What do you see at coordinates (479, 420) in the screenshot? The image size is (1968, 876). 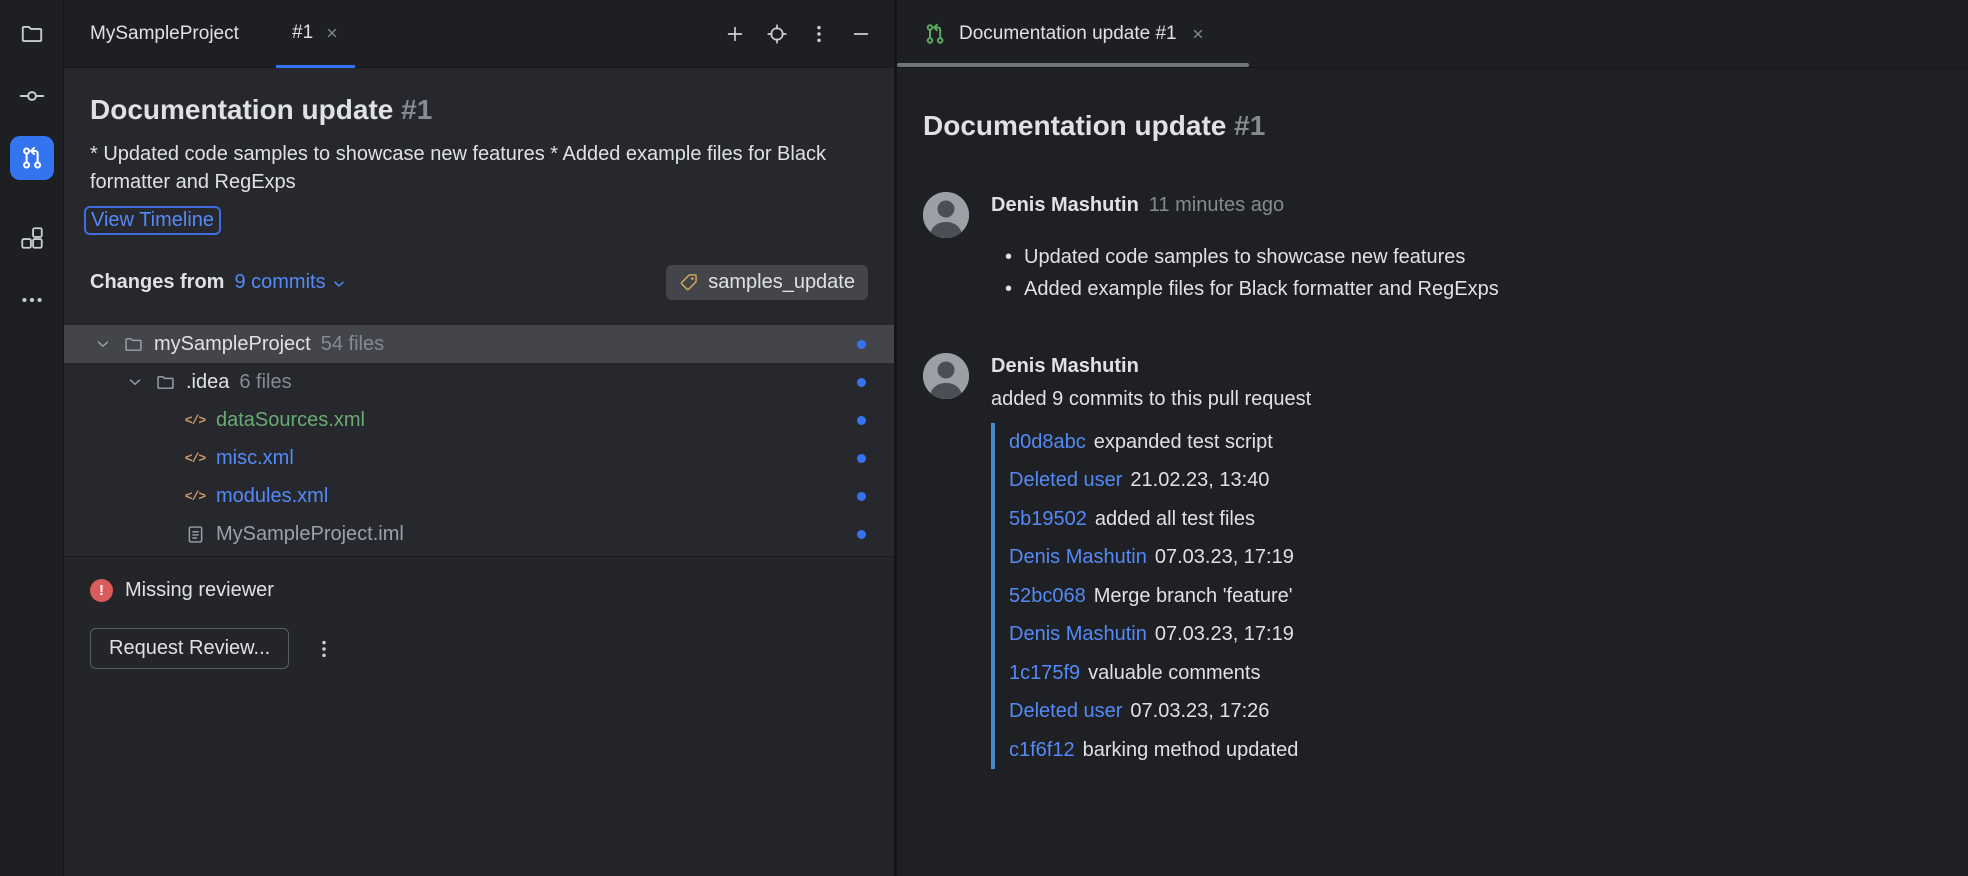 I see `tree-row: </> dataSources.xml` at bounding box center [479, 420].